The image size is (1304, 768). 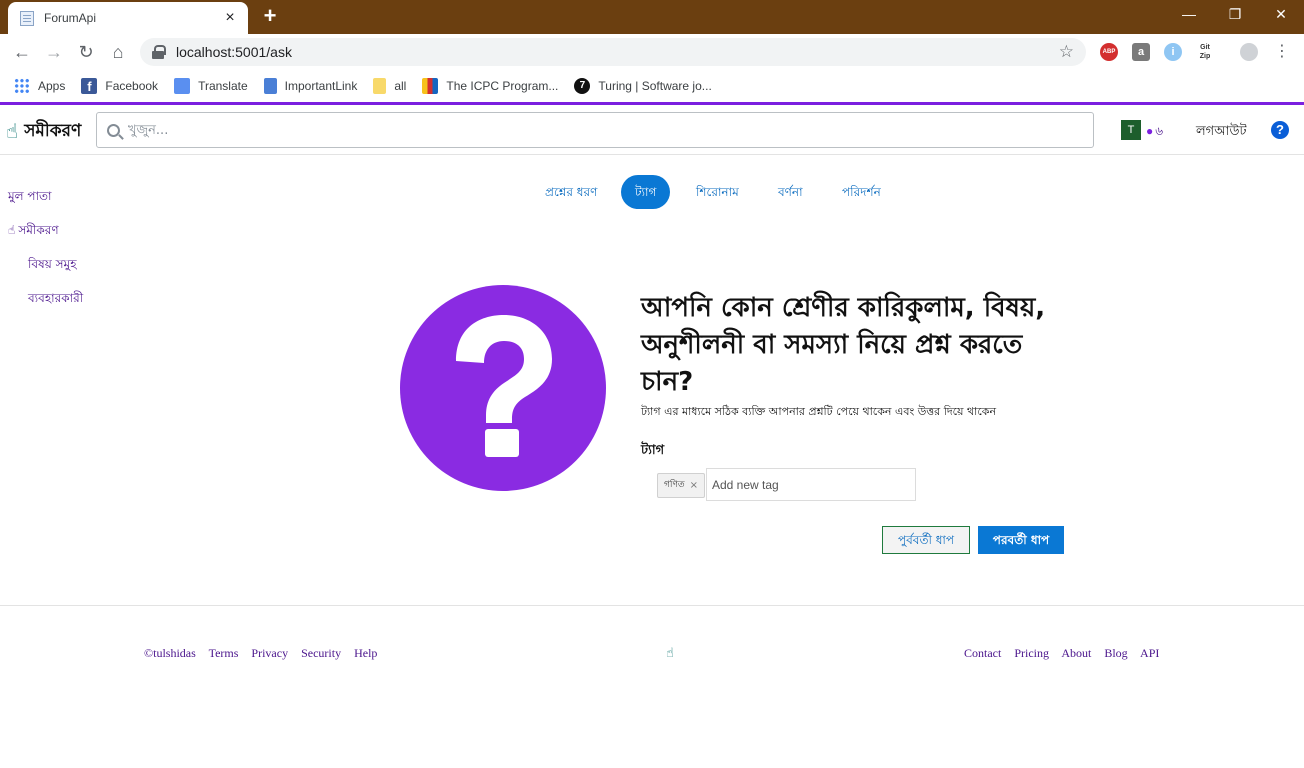 I want to click on forward-icon: →, so click(x=54, y=52).